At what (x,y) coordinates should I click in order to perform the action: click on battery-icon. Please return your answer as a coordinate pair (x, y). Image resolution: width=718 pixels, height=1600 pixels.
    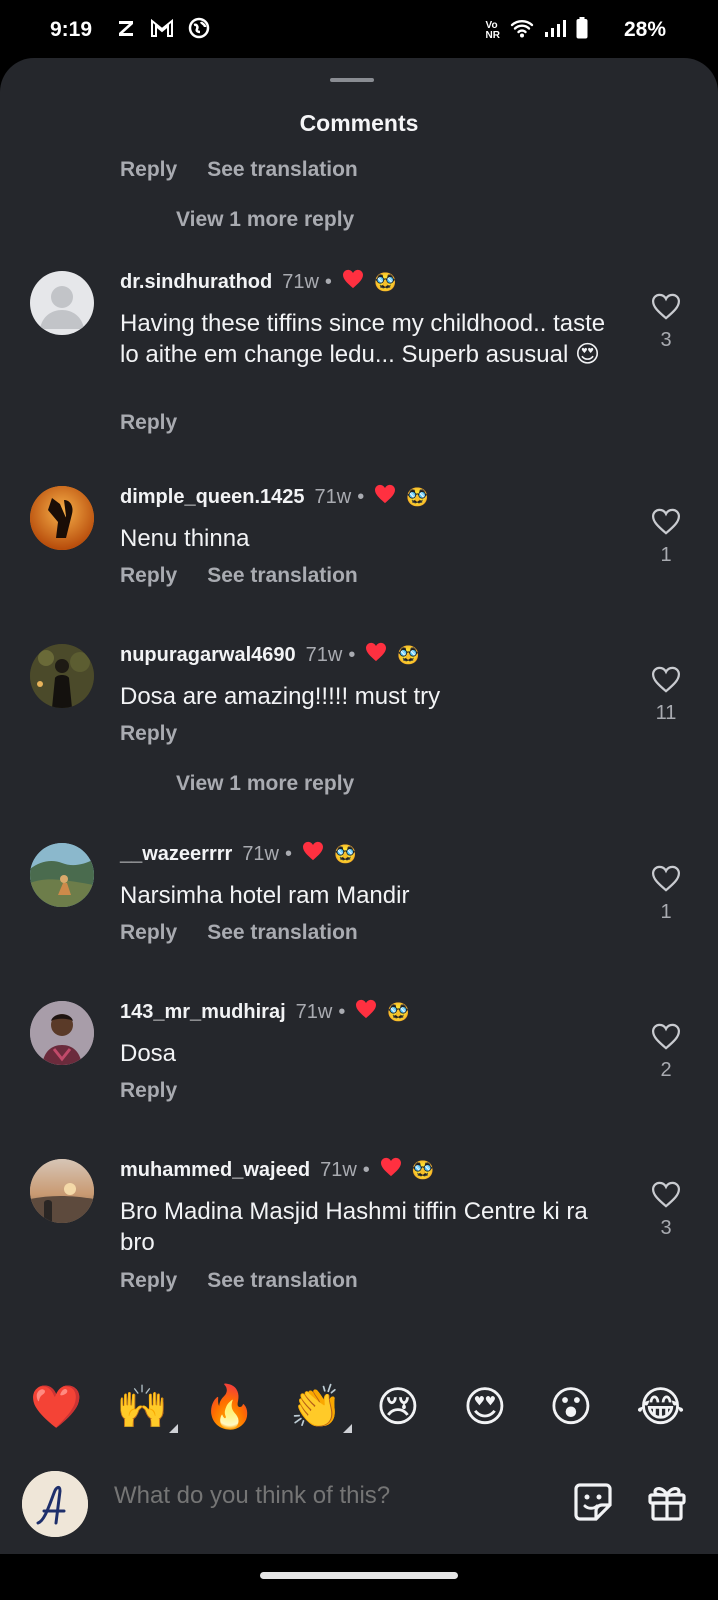
    Looking at the image, I should click on (582, 31).